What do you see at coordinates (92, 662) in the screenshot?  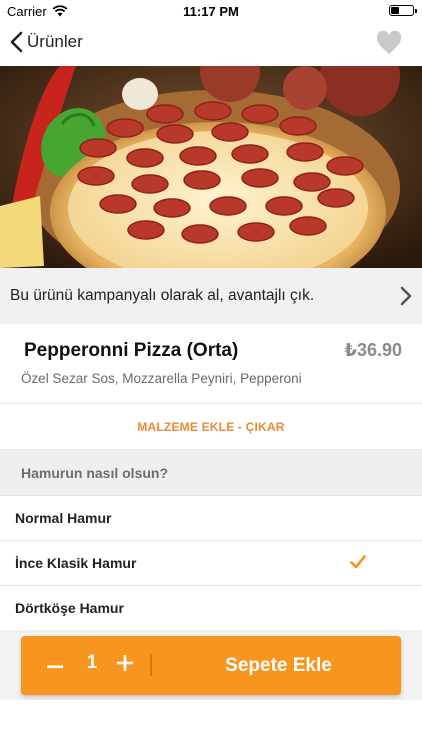 I see `quantity-value: 1` at bounding box center [92, 662].